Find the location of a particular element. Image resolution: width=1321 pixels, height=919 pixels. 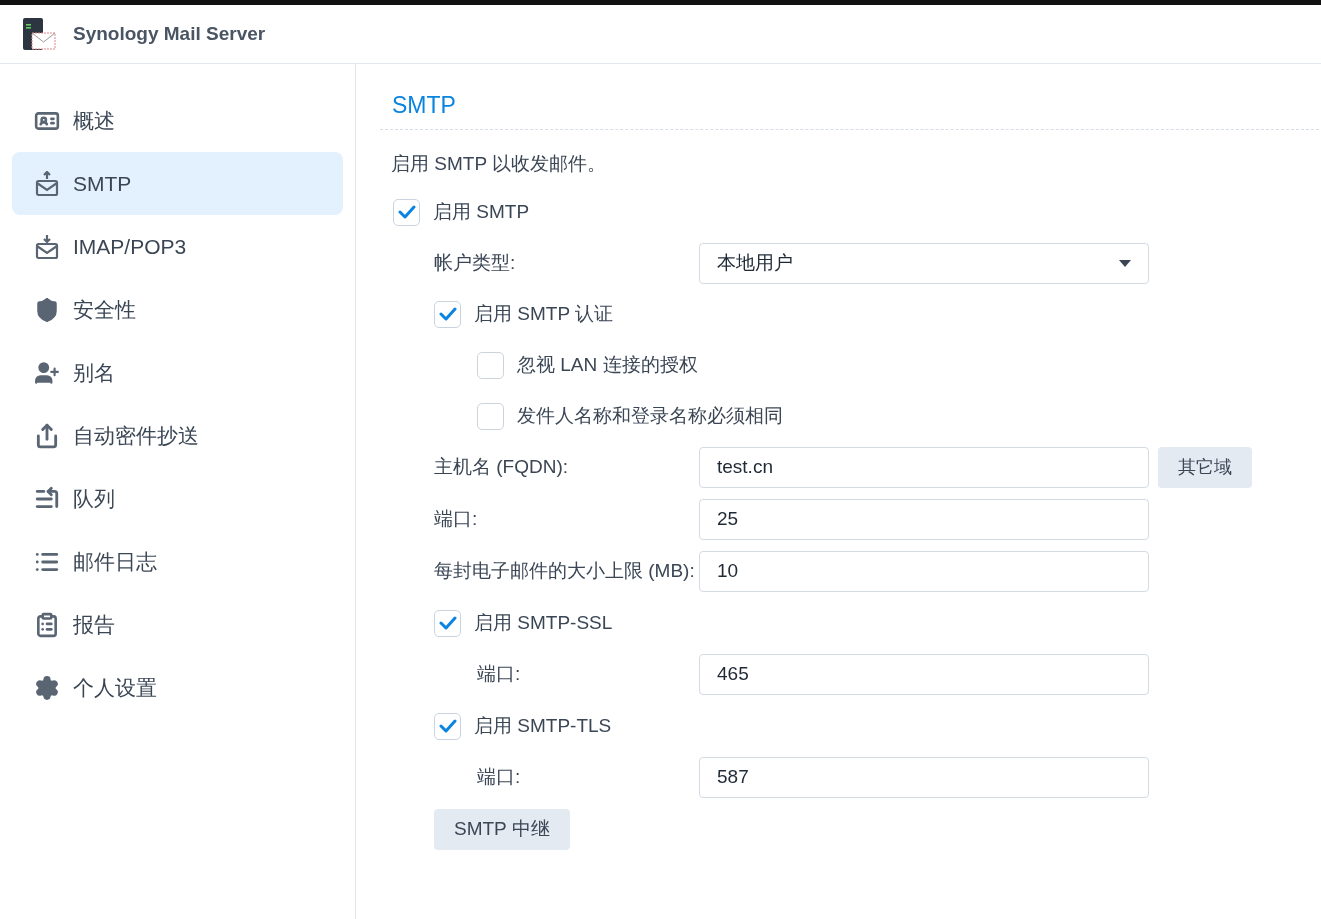

sidebar-item: IMAP/POP3 is located at coordinates (177, 246).